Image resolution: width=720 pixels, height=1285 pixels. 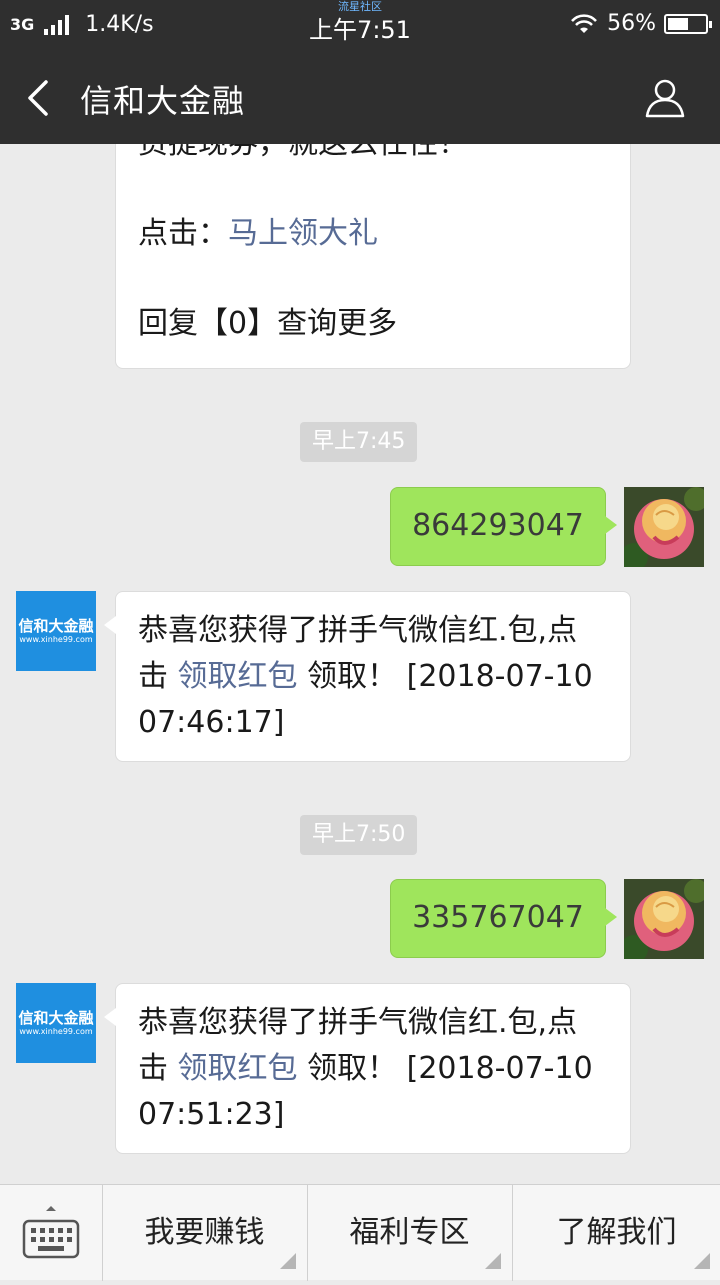 What do you see at coordinates (503, 918) in the screenshot?
I see `sent-message: 335767047` at bounding box center [503, 918].